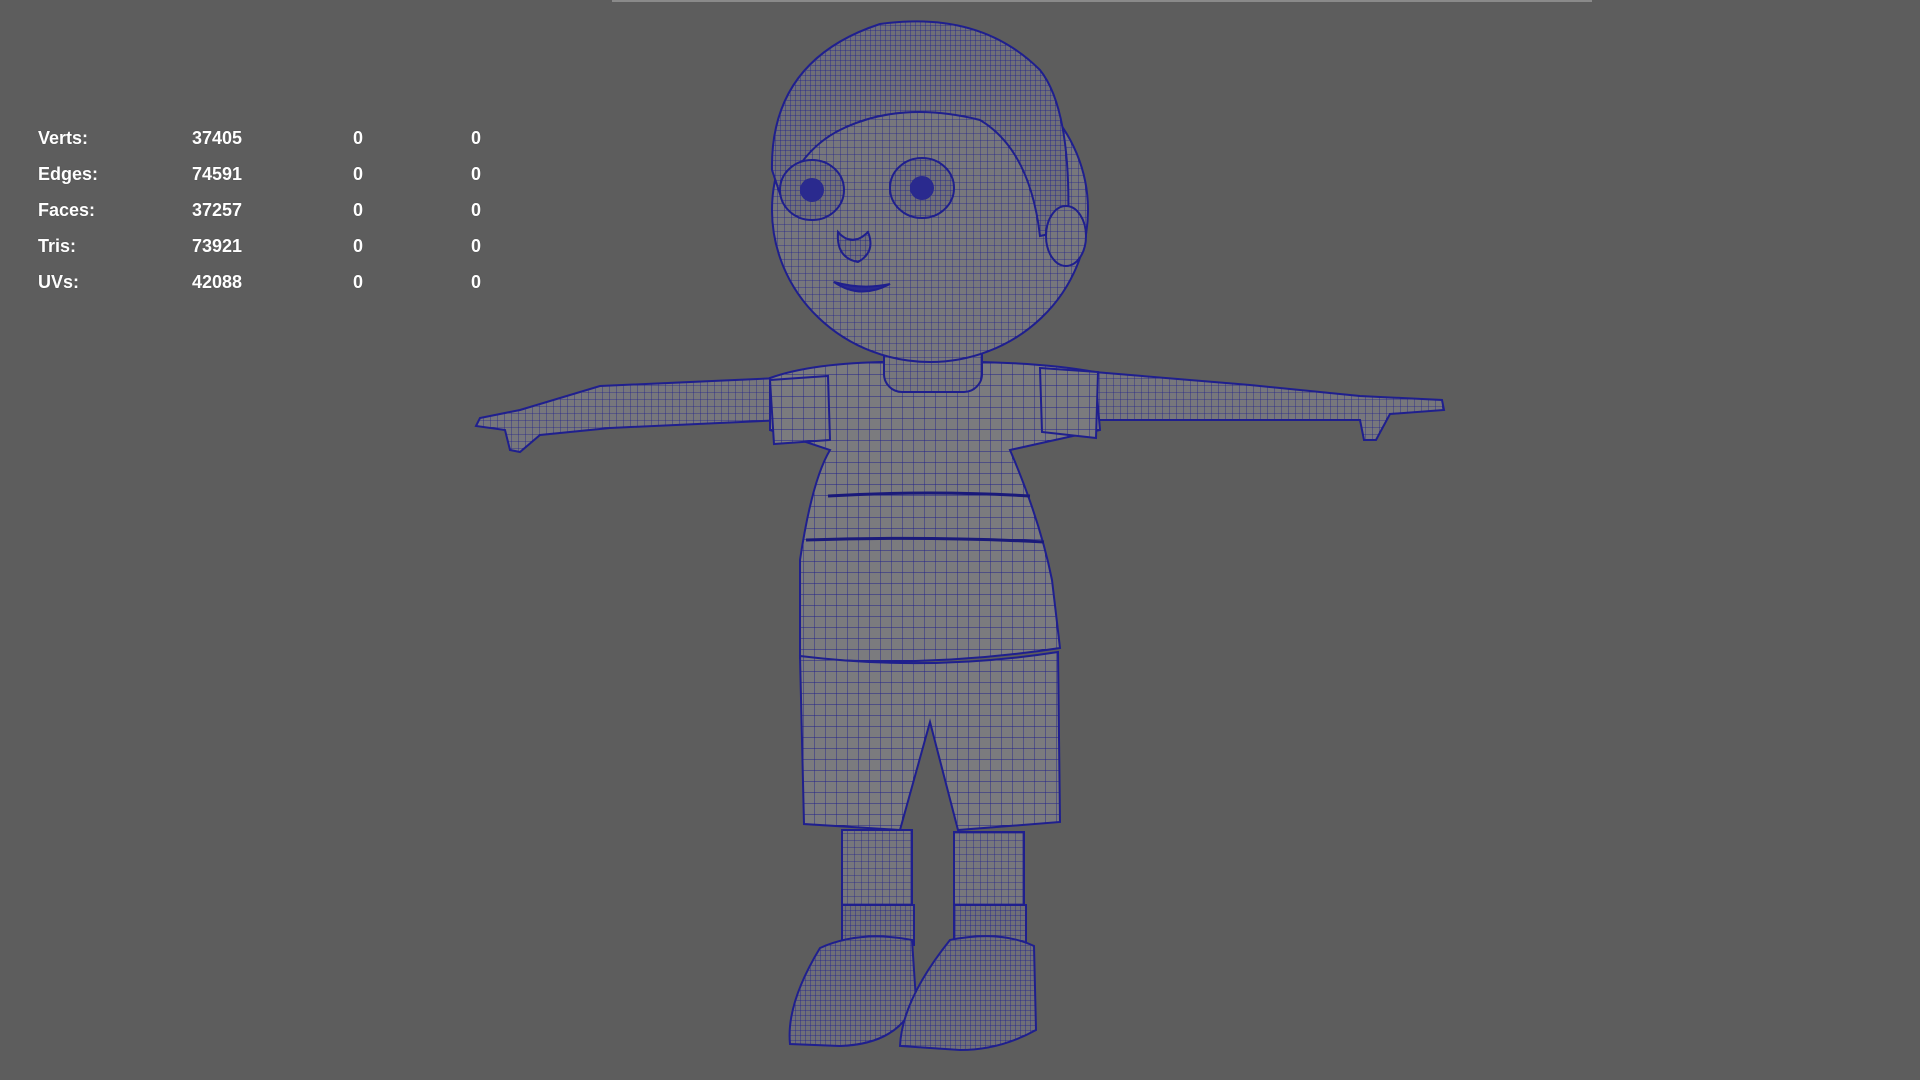  What do you see at coordinates (800, 410) in the screenshot?
I see `left-sleeve` at bounding box center [800, 410].